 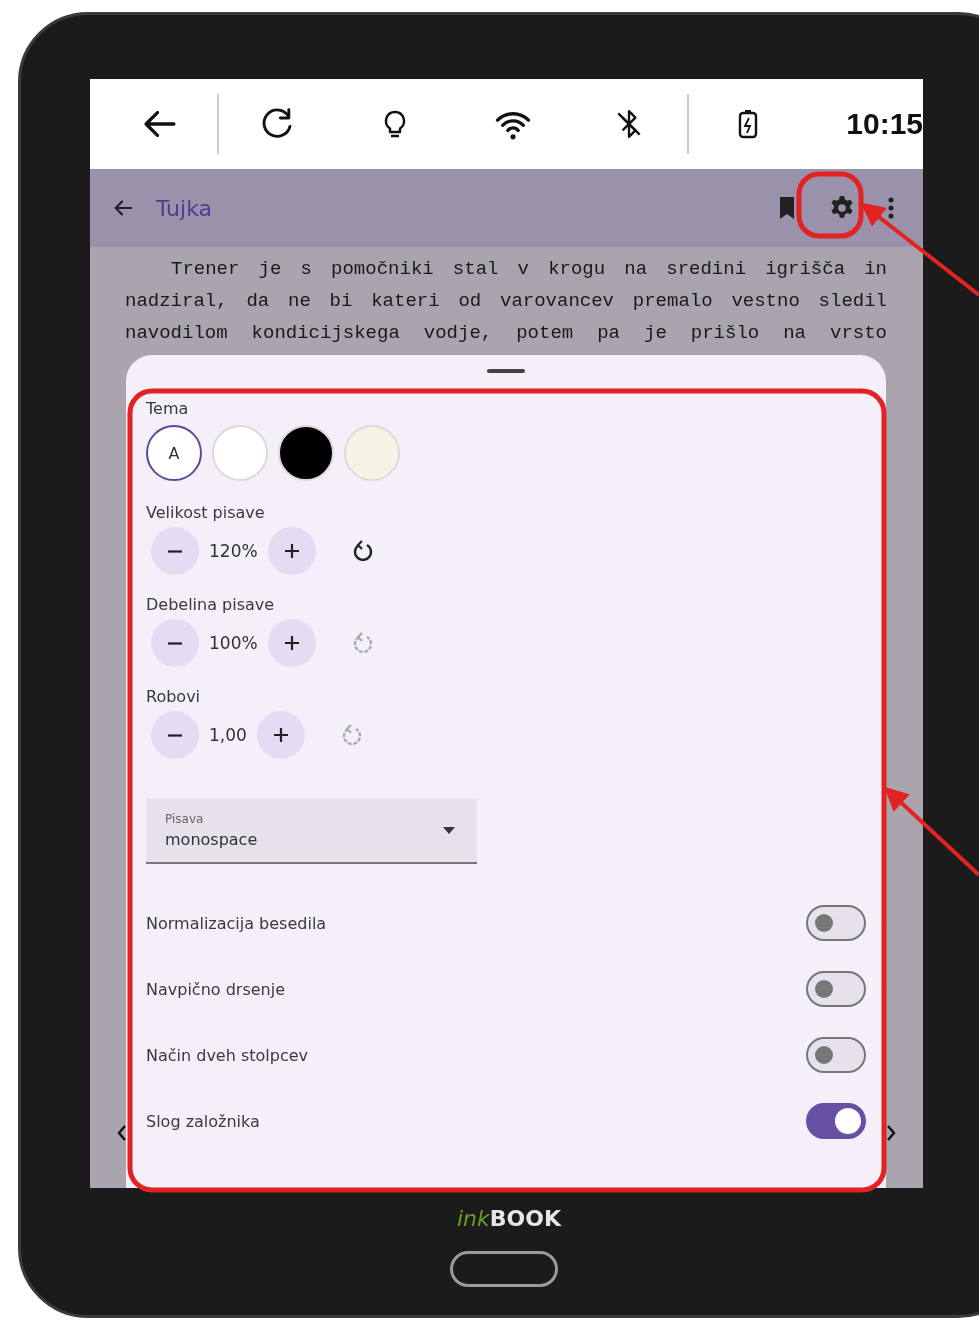 What do you see at coordinates (842, 208) in the screenshot?
I see `settings-icon` at bounding box center [842, 208].